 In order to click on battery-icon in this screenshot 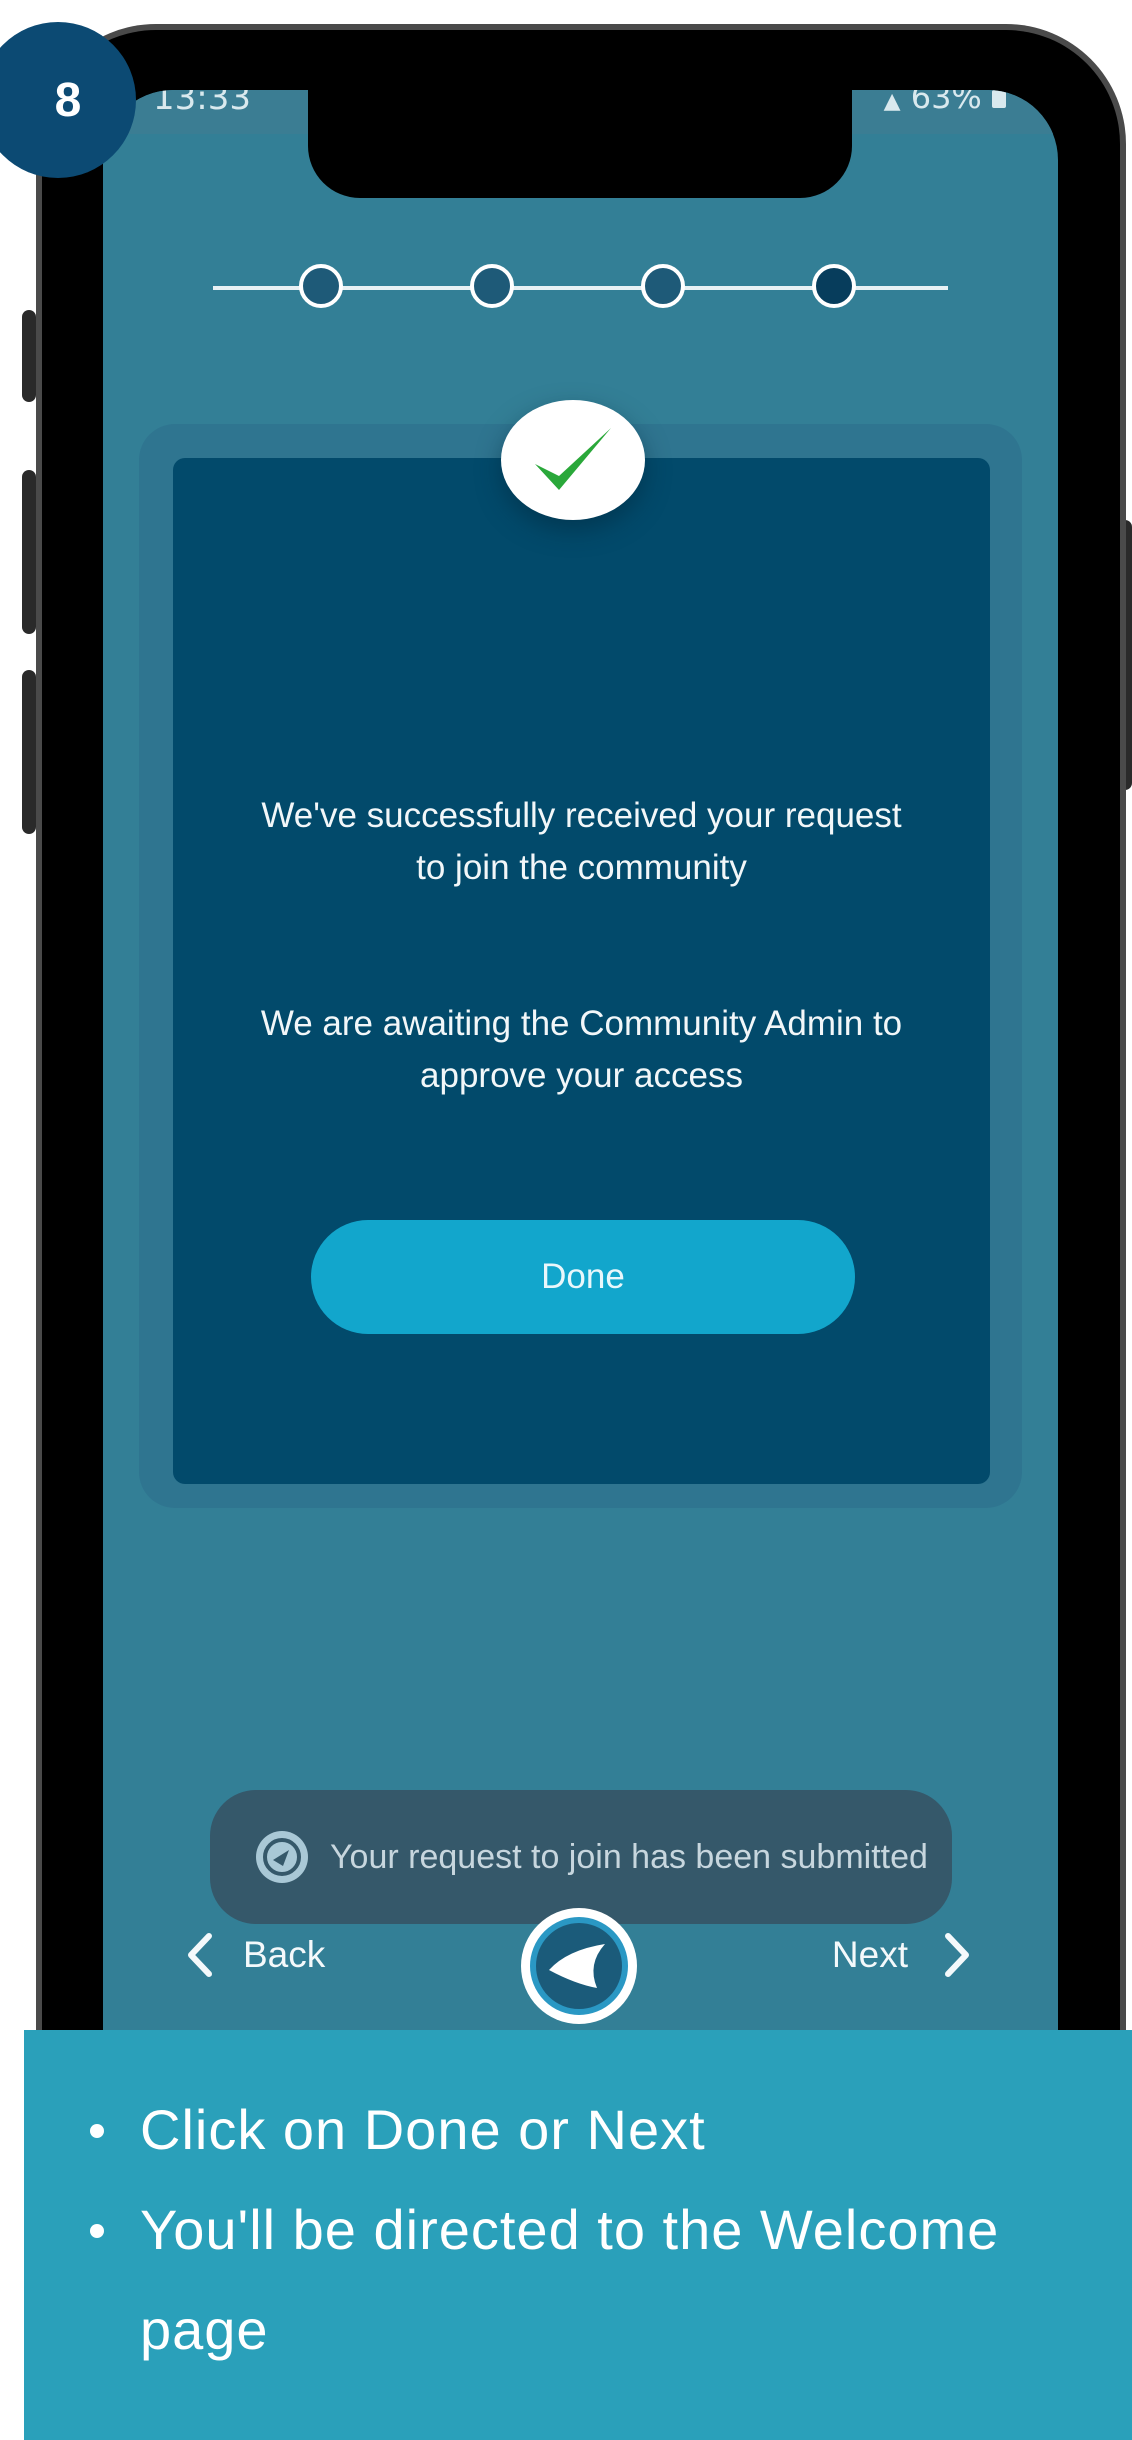, I will do `click(999, 99)`.